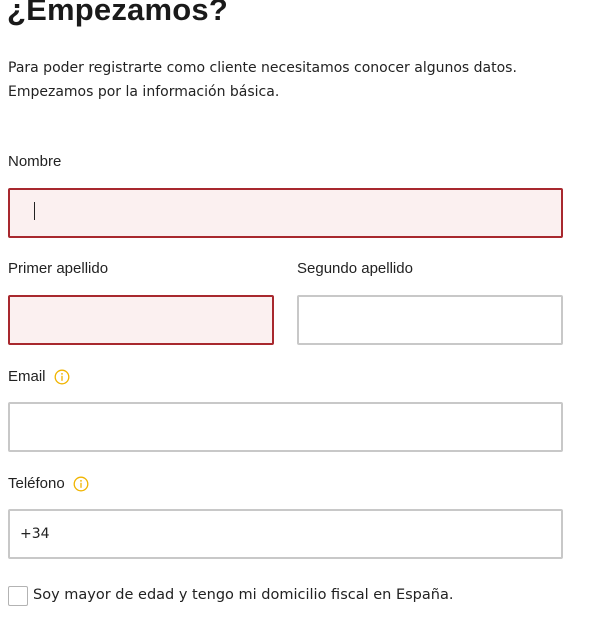 The width and height of the screenshot is (613, 621). I want to click on email-label: Email, so click(39, 376).